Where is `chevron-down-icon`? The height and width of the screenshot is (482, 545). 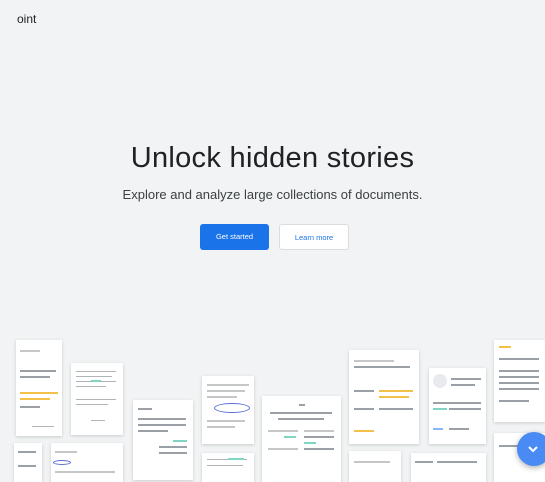
chevron-down-icon is located at coordinates (533, 449).